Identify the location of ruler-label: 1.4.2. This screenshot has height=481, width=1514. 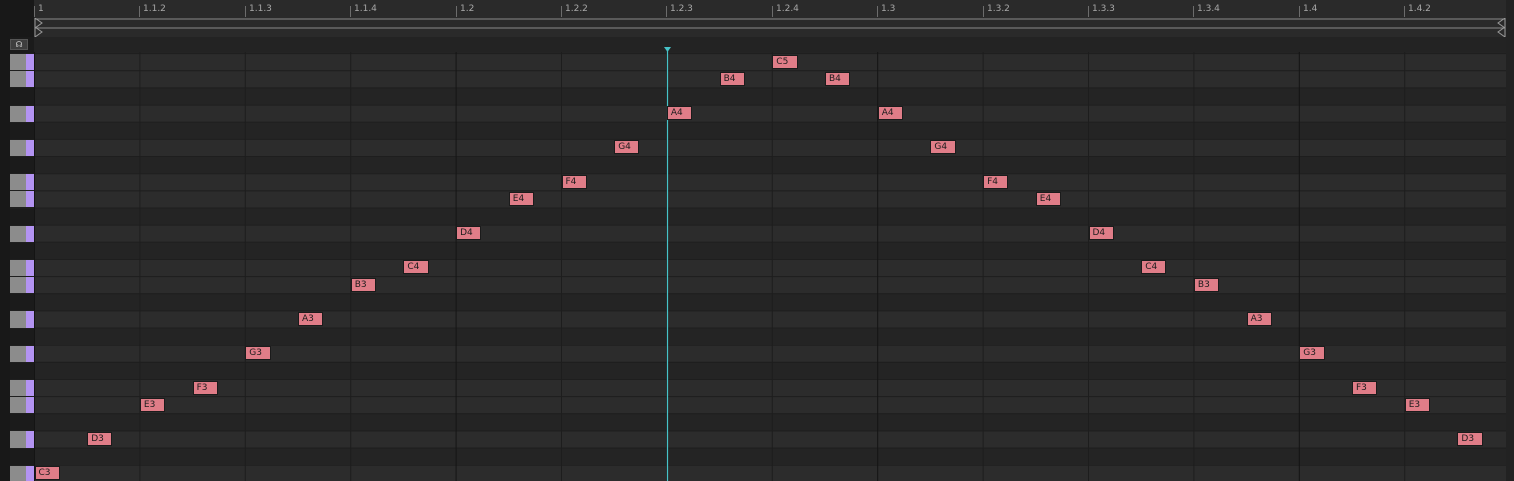
(1419, 9).